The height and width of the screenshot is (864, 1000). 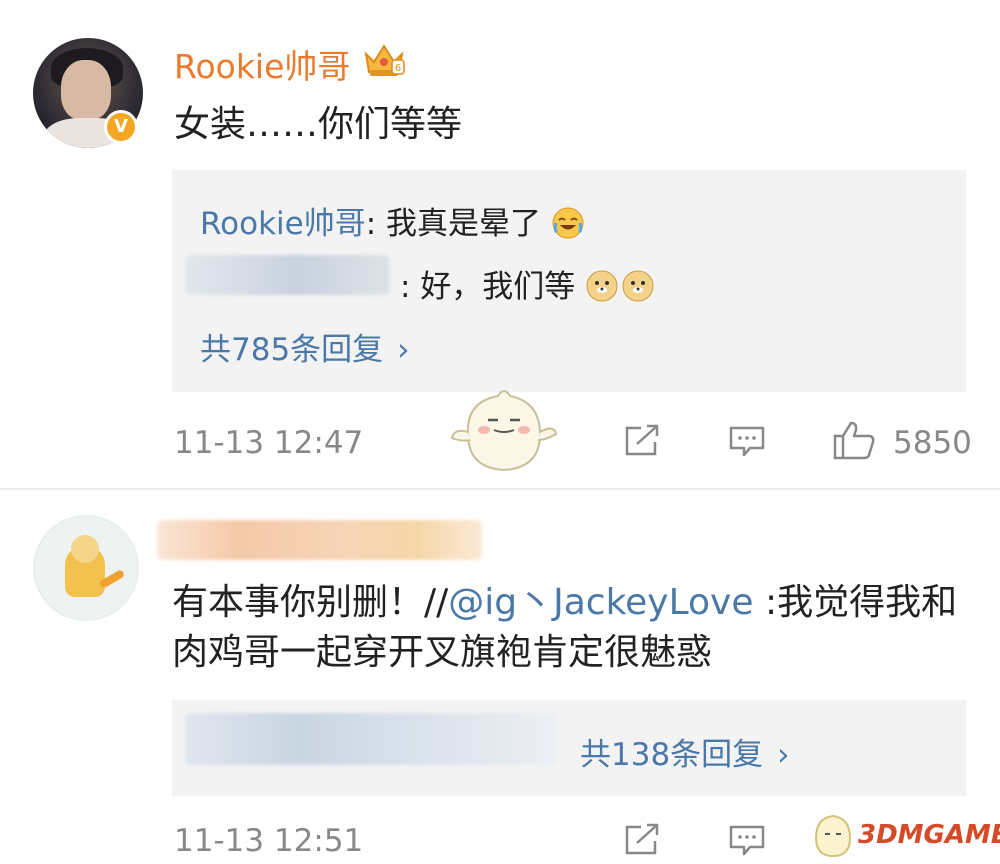 What do you see at coordinates (262, 64) in the screenshot?
I see `comment-username: Rookie帅哥` at bounding box center [262, 64].